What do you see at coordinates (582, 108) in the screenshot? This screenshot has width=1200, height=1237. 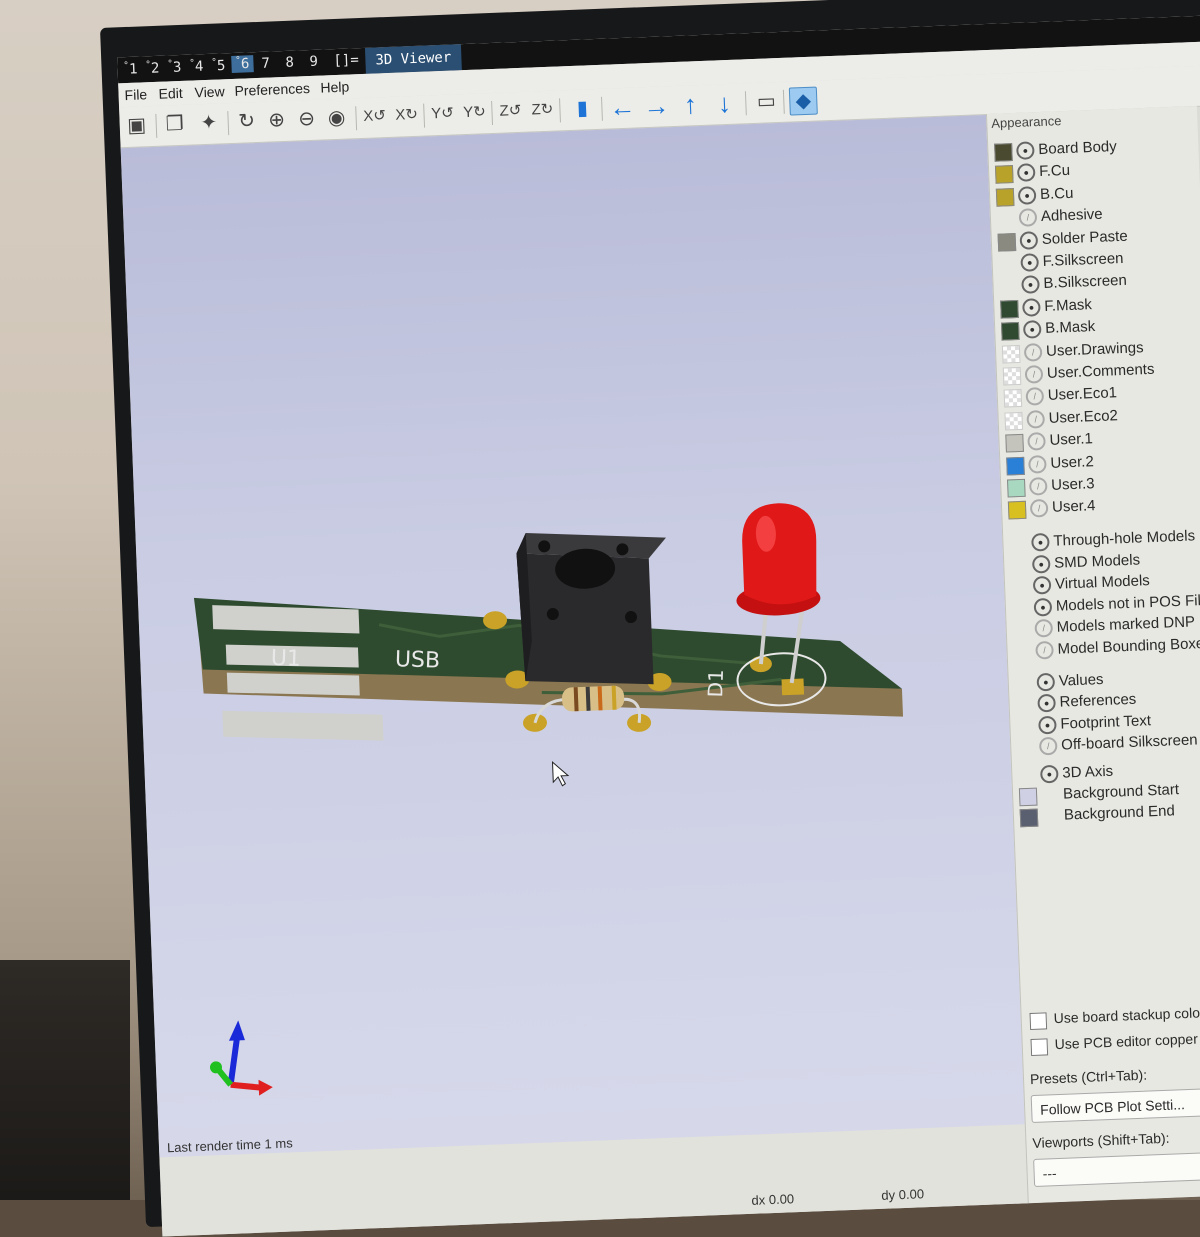 I see `flip-board-icon: ▮` at bounding box center [582, 108].